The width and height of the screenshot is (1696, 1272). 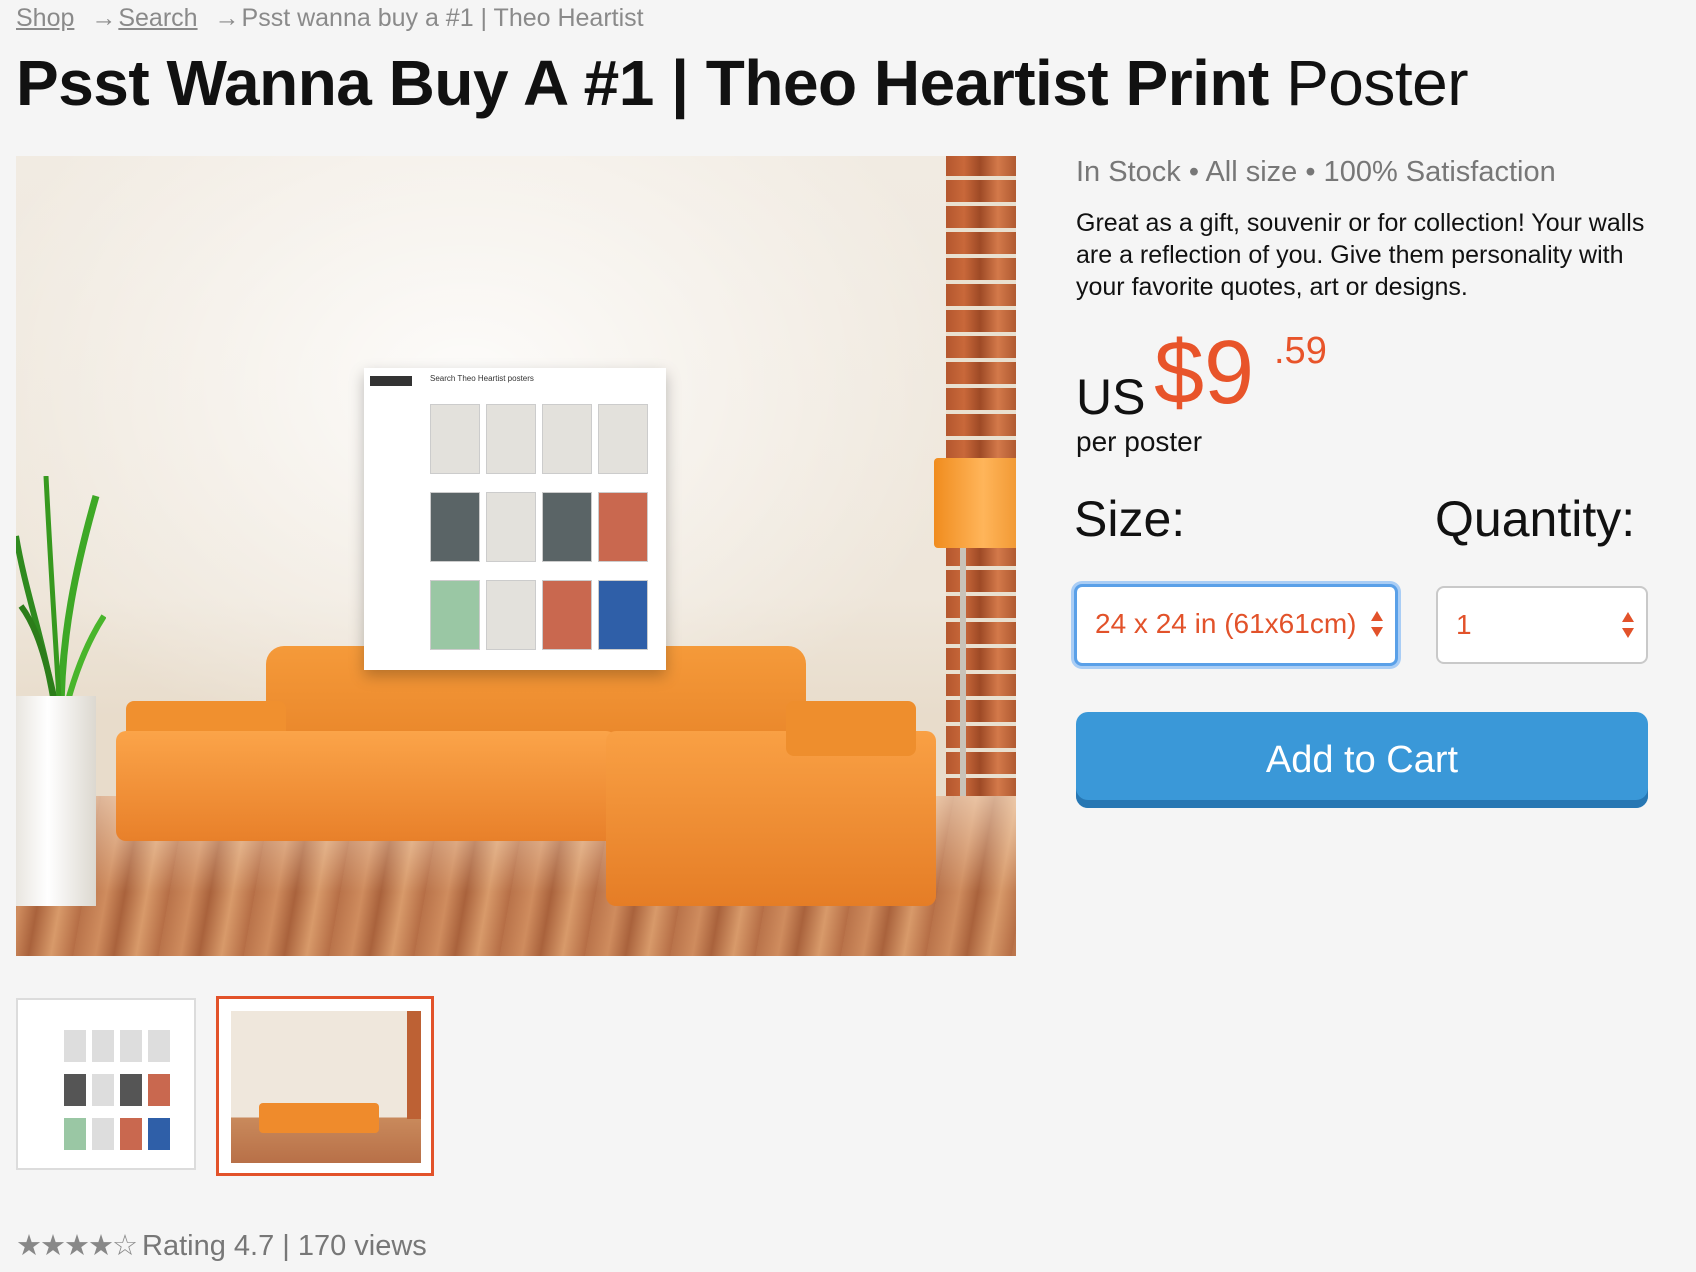 I want to click on quantity-select: 1, so click(x=1542, y=625).